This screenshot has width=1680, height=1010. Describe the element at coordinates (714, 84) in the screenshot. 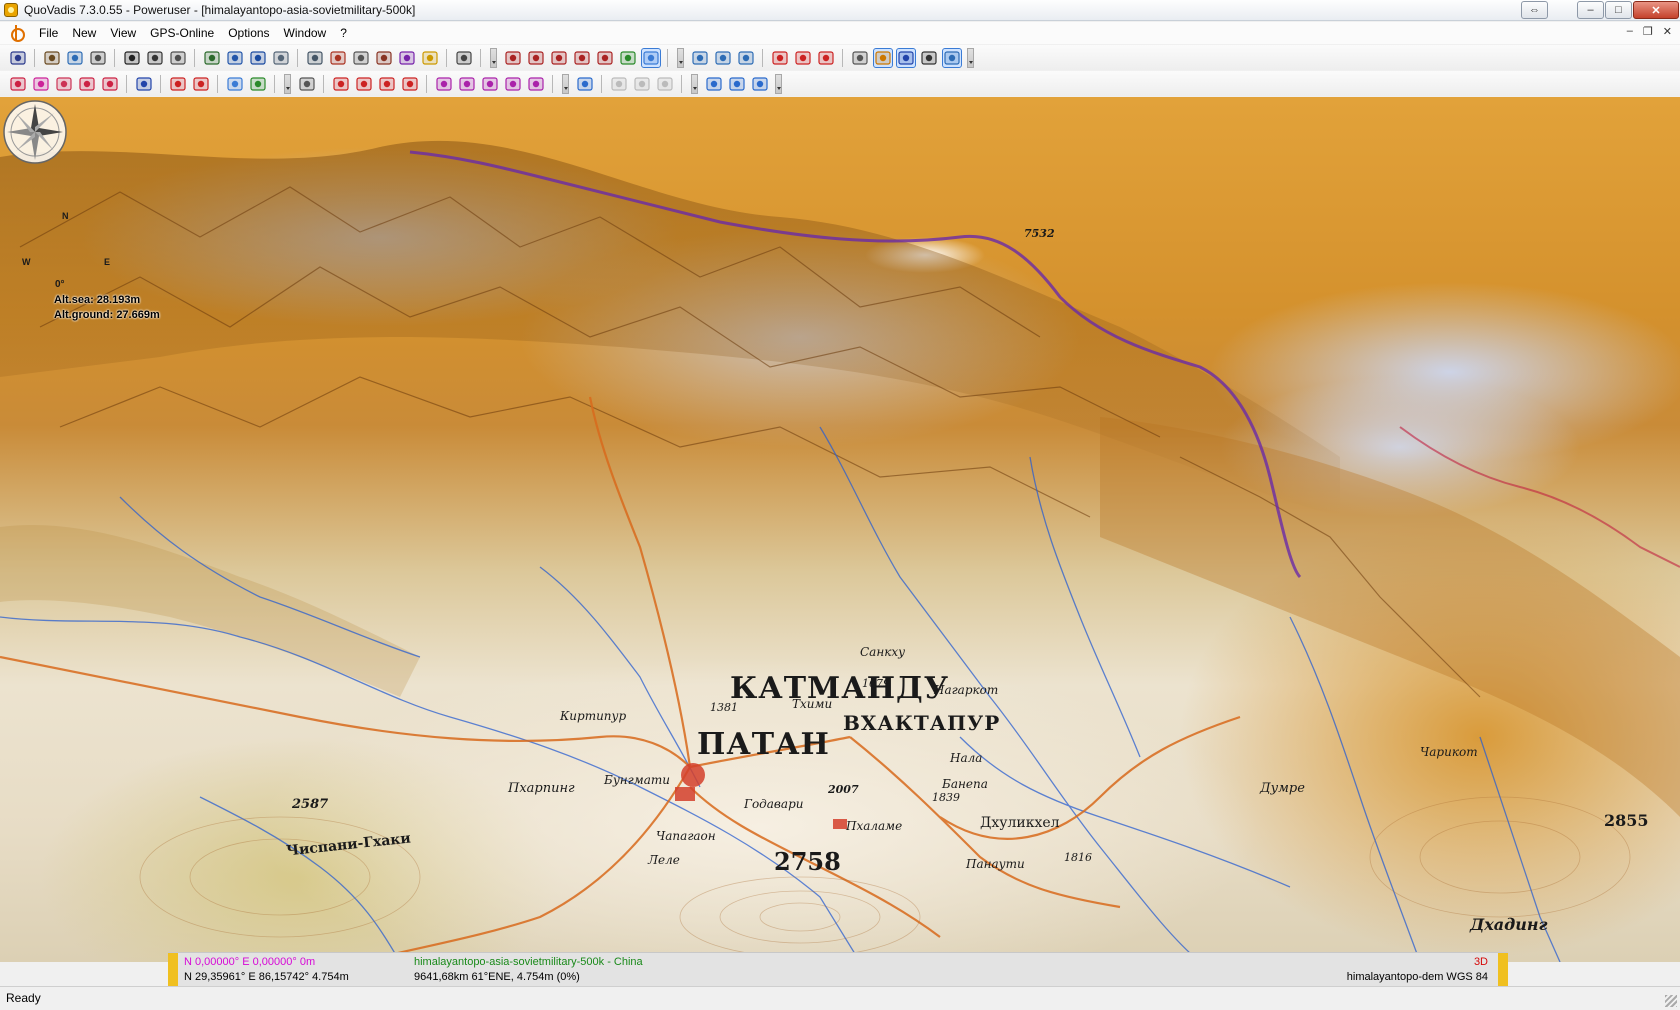

I see `sync-icon` at that location.